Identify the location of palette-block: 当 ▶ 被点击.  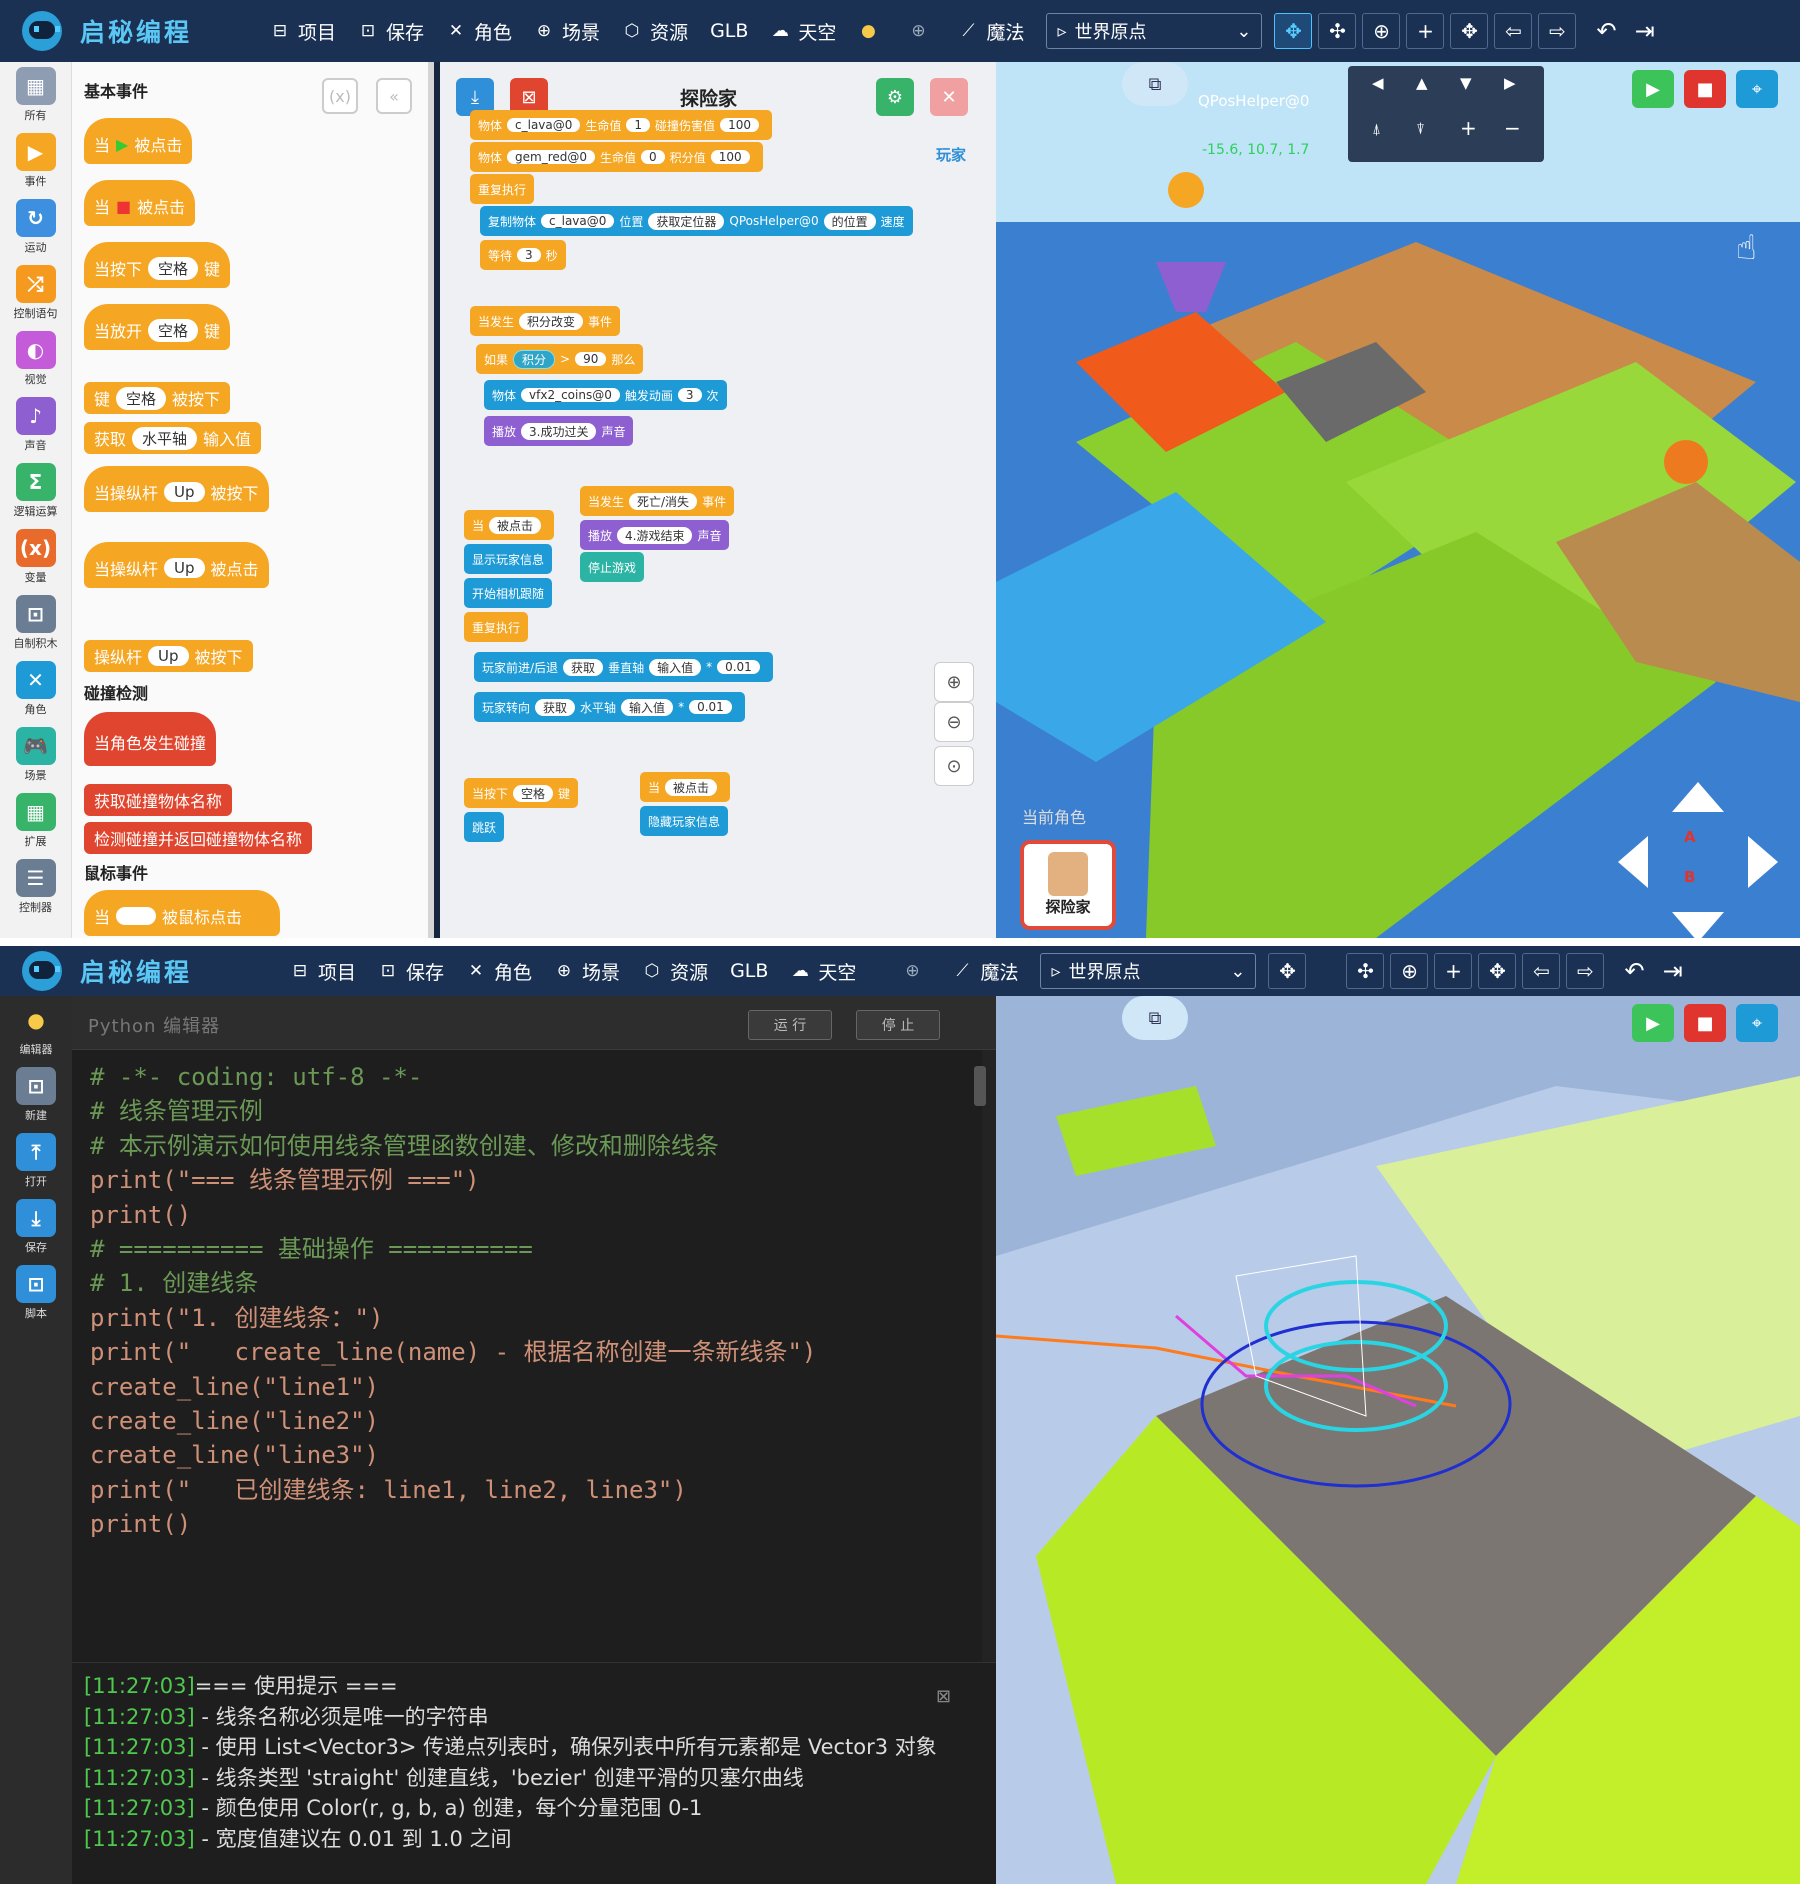
(138, 141).